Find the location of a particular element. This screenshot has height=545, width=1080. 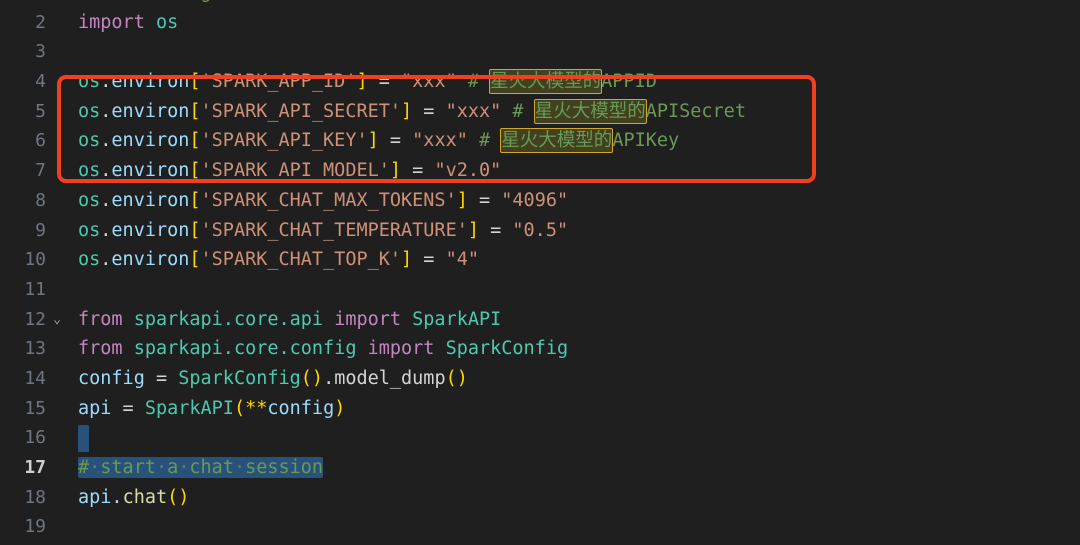

line-number: 10 is located at coordinates (35, 260).